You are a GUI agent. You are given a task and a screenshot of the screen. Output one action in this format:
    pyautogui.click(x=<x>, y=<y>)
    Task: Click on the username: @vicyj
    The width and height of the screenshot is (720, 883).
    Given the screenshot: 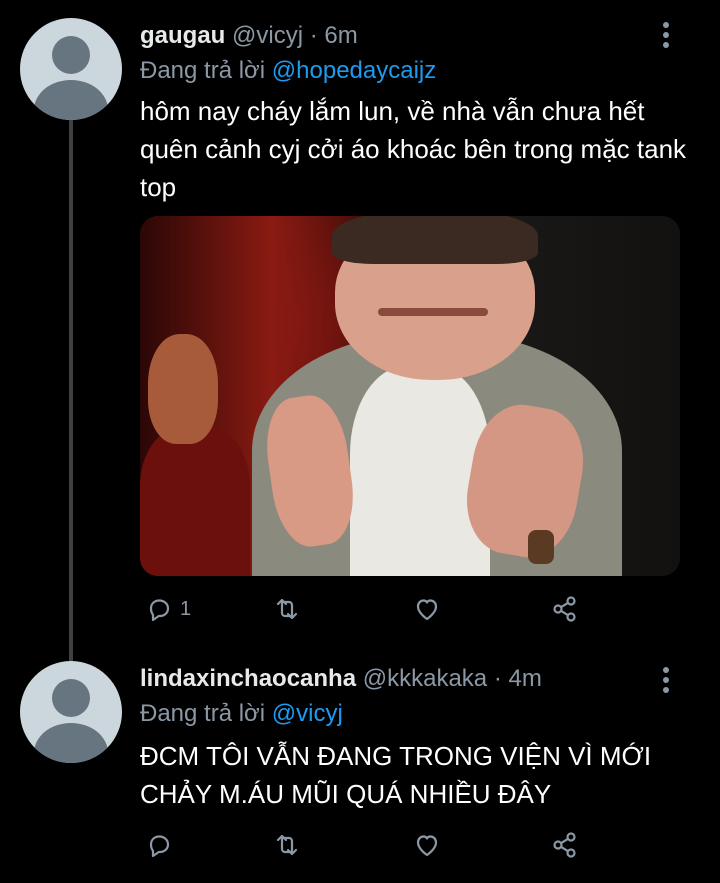 What is the action you would take?
    pyautogui.click(x=267, y=35)
    